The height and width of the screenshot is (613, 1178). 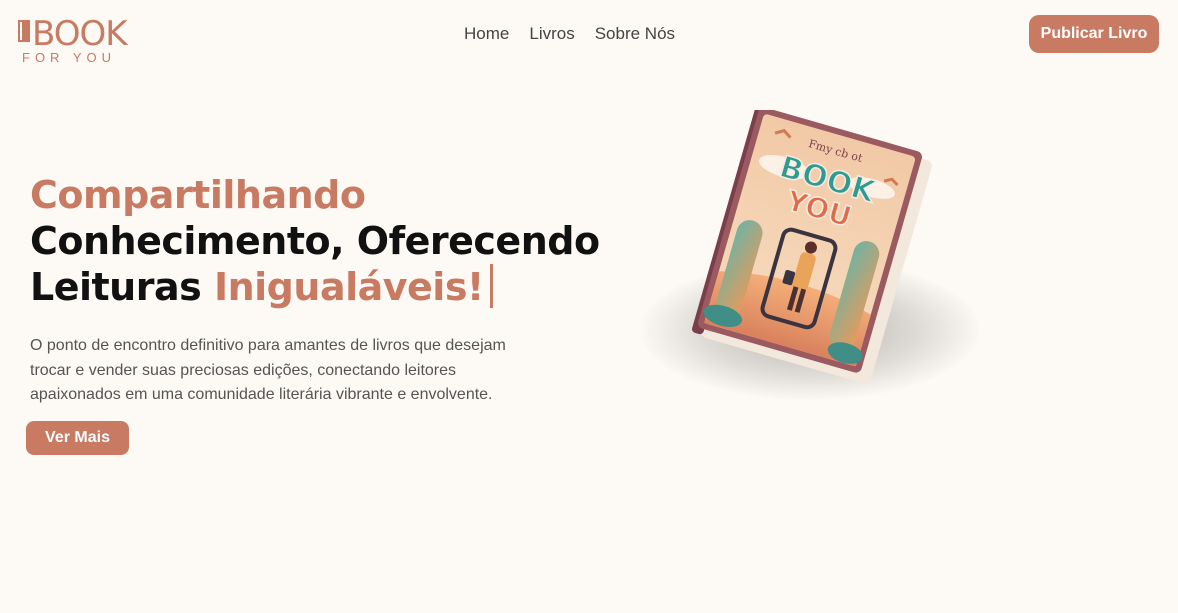 I want to click on typing-cursor, so click(x=491, y=286).